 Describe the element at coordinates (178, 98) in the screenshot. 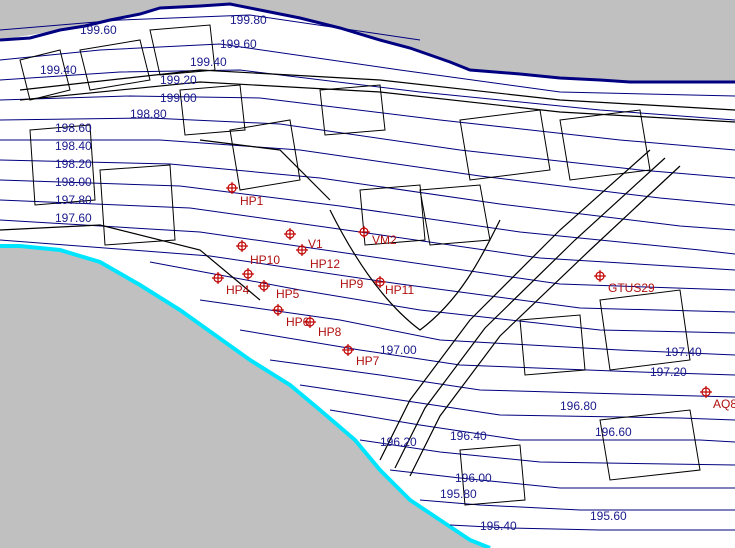

I see `contour-label: 199.00` at that location.